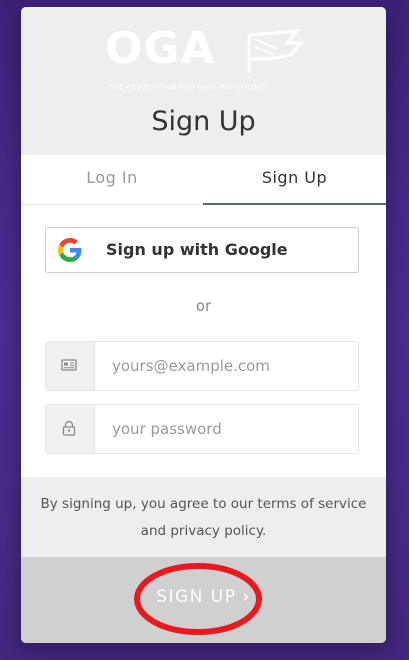  I want to click on email-input, so click(226, 366).